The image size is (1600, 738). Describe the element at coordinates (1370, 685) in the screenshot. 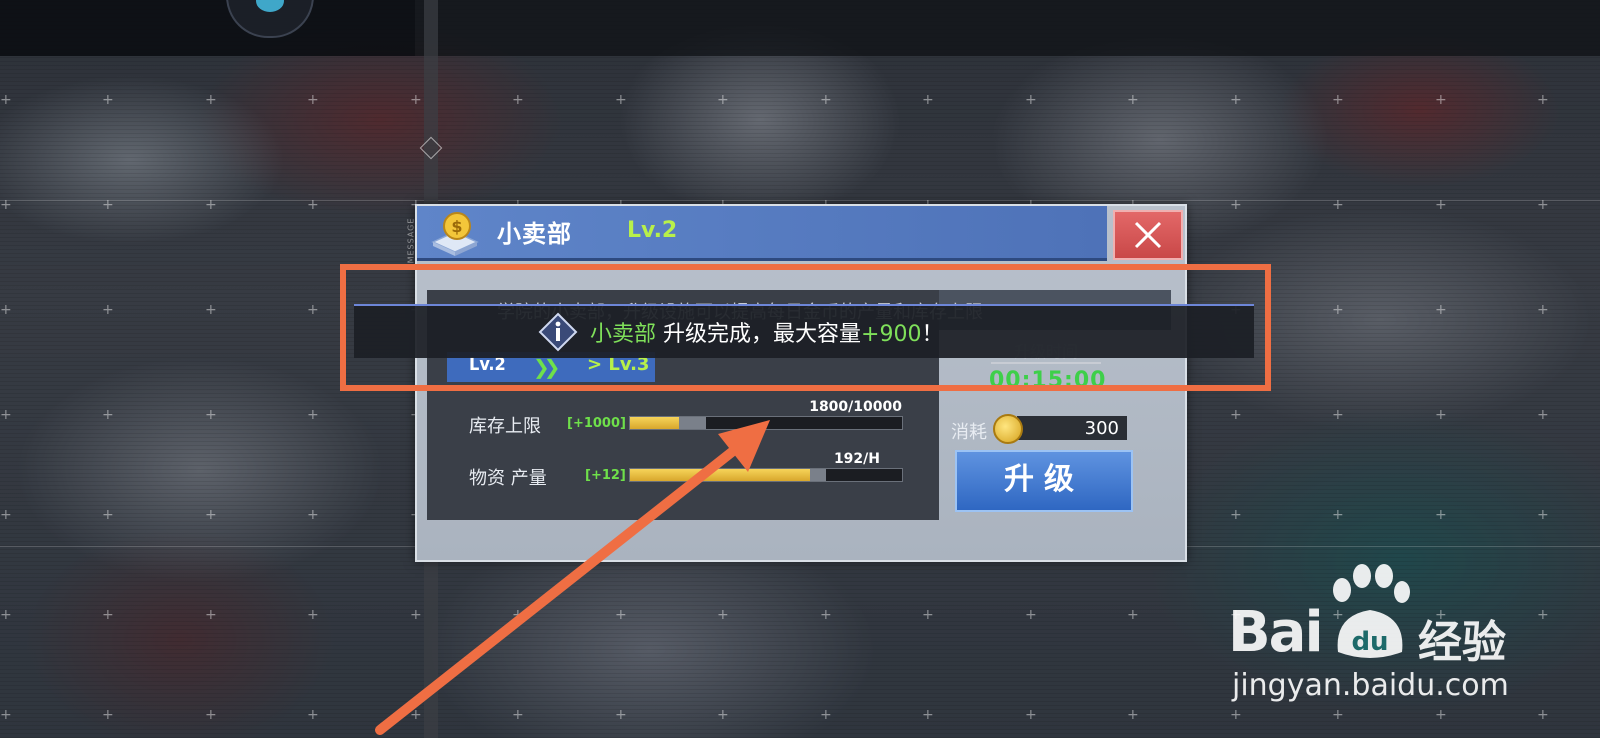

I see `watermark-url: jingyan.baidu.com` at that location.